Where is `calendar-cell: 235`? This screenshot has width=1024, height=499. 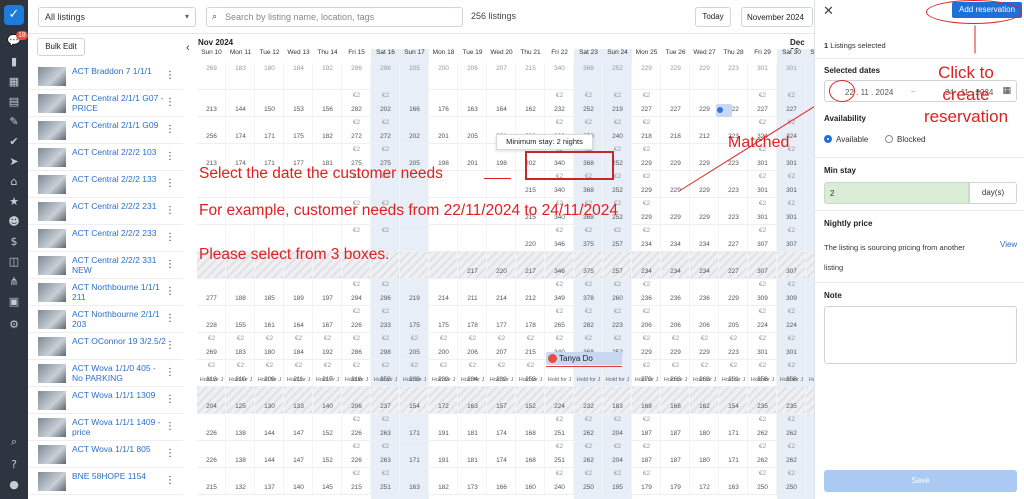
calendar-cell: 235 is located at coordinates (791, 400).